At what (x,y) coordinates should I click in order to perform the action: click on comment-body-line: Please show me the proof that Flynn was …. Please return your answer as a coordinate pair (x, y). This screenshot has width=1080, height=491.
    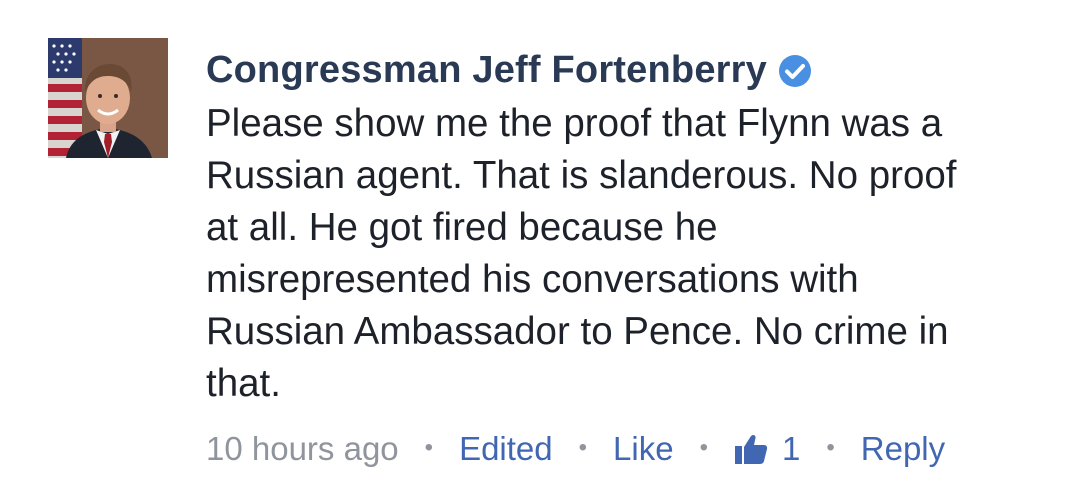
    Looking at the image, I should click on (574, 123).